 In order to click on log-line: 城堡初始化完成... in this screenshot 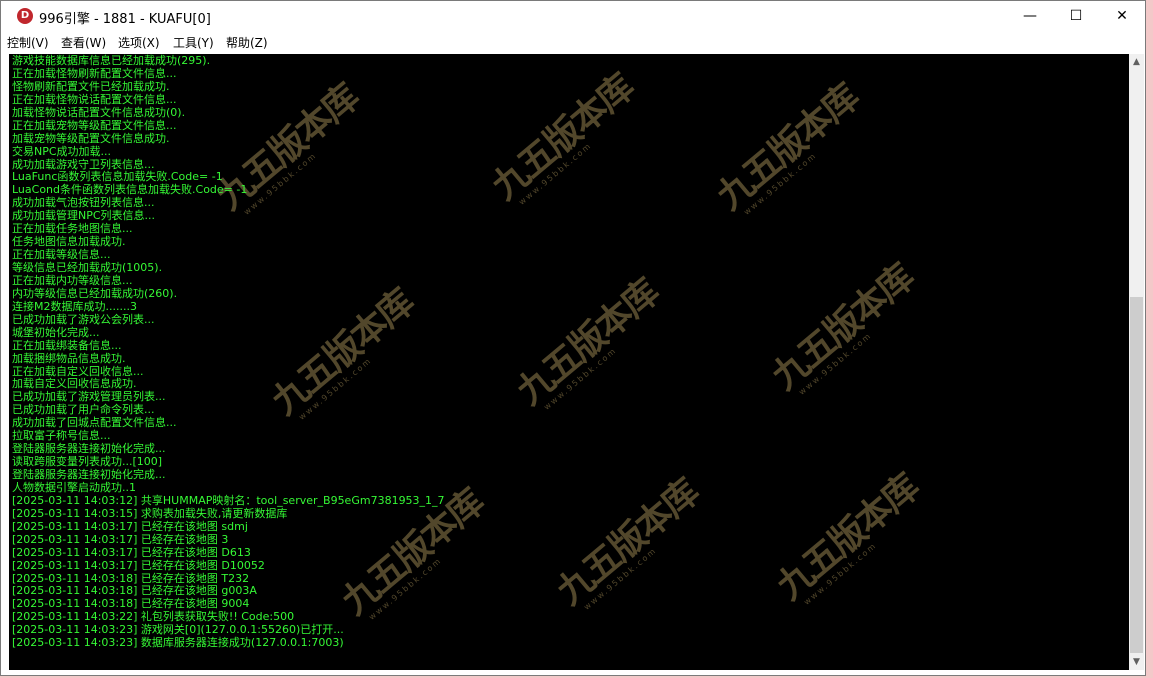, I will do `click(56, 332)`.